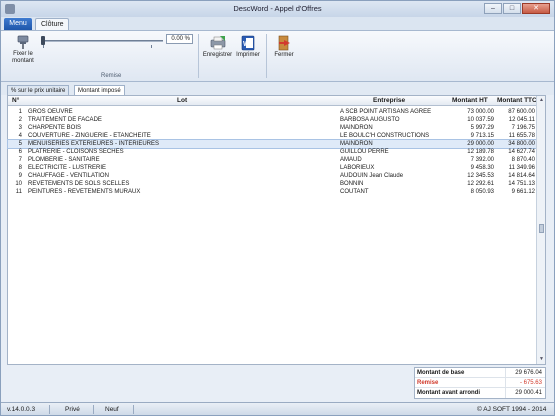  I want to click on window-controls: – □ ✕, so click(517, 8).